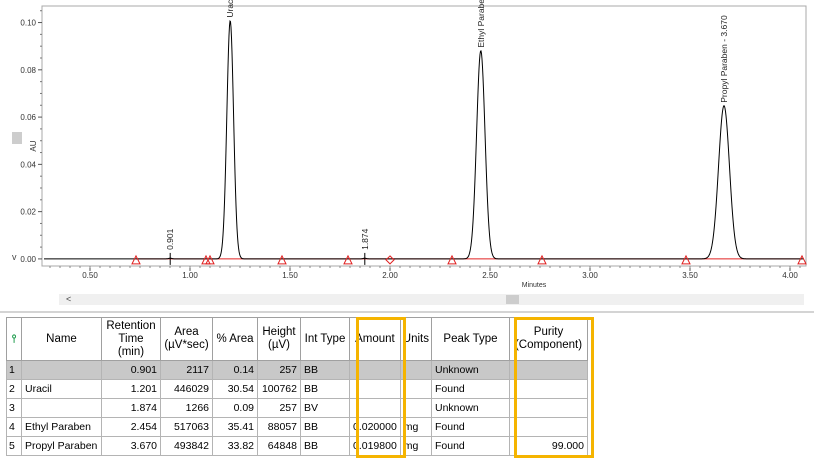 This screenshot has width=814, height=464. What do you see at coordinates (279, 389) in the screenshot?
I see `table-cell: 100762` at bounding box center [279, 389].